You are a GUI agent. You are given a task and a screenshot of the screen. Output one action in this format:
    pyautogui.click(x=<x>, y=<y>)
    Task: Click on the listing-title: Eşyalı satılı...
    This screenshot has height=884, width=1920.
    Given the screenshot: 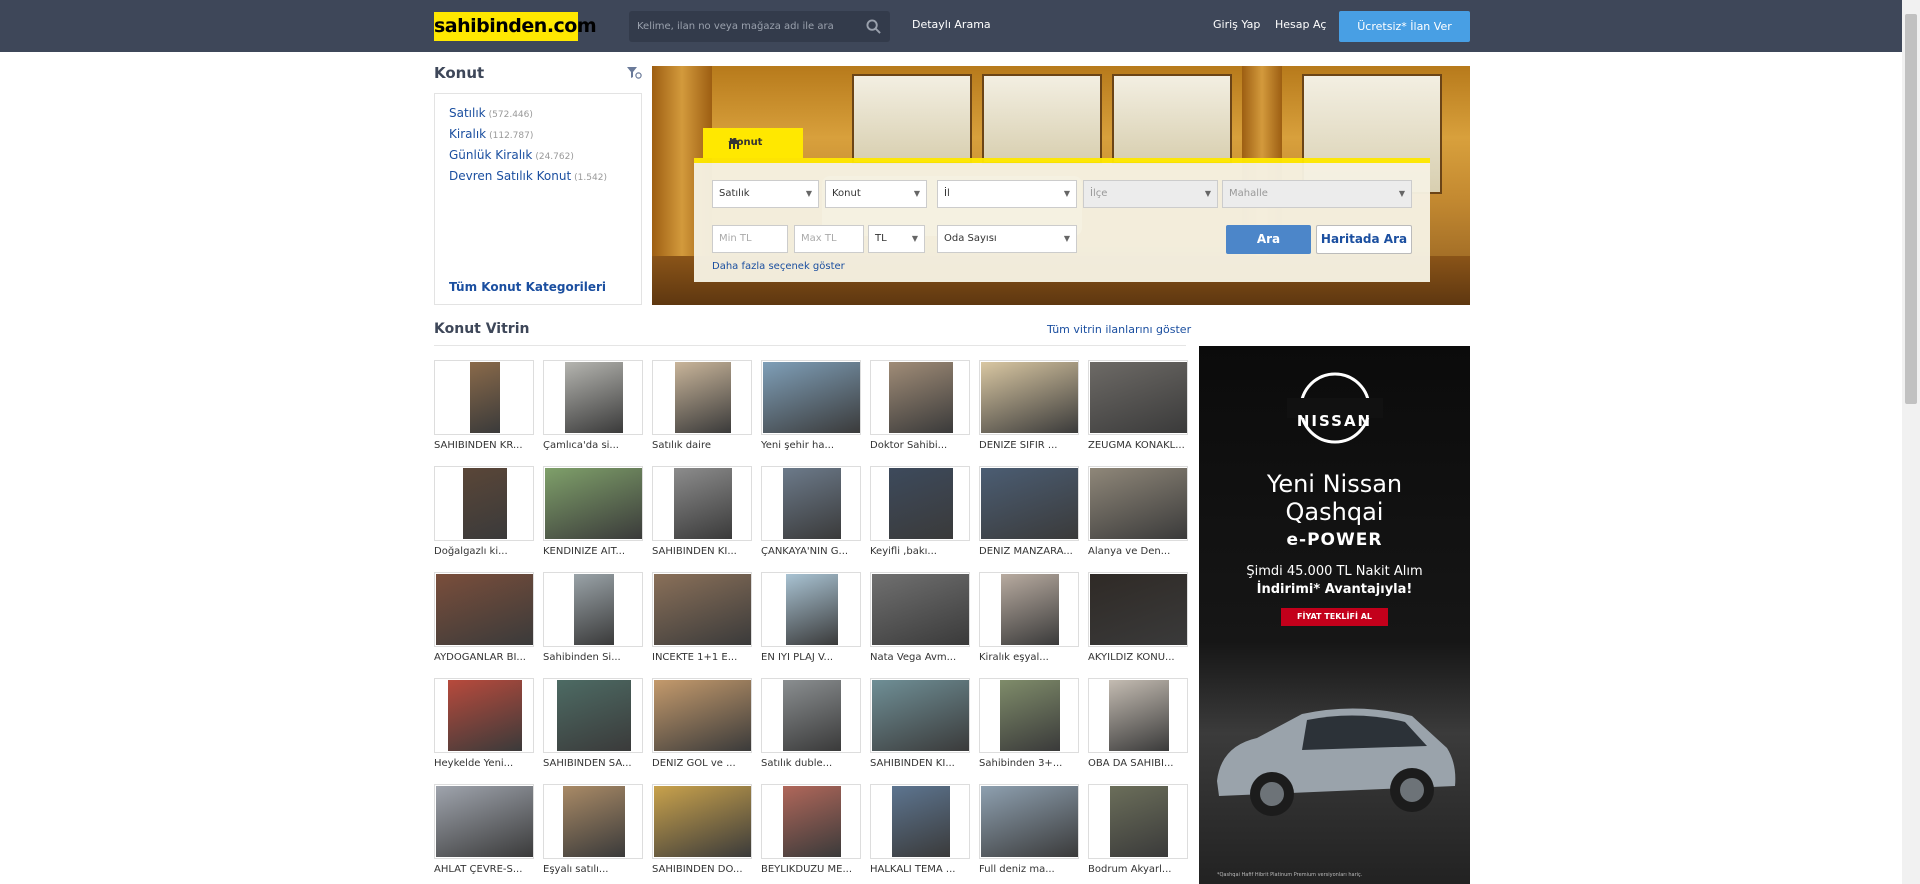 What is the action you would take?
    pyautogui.click(x=593, y=869)
    